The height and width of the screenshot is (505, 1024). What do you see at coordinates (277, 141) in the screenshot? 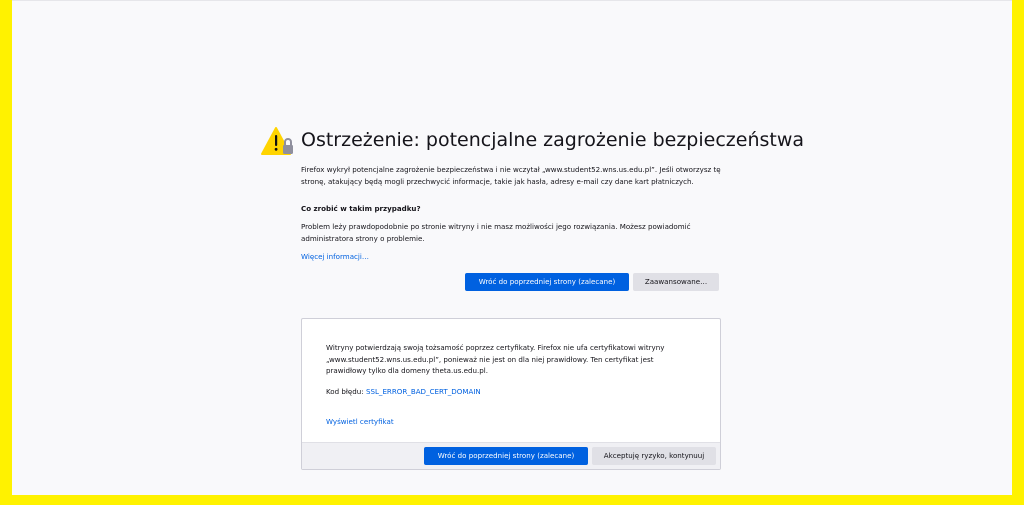
I see `warning-lock-icon` at bounding box center [277, 141].